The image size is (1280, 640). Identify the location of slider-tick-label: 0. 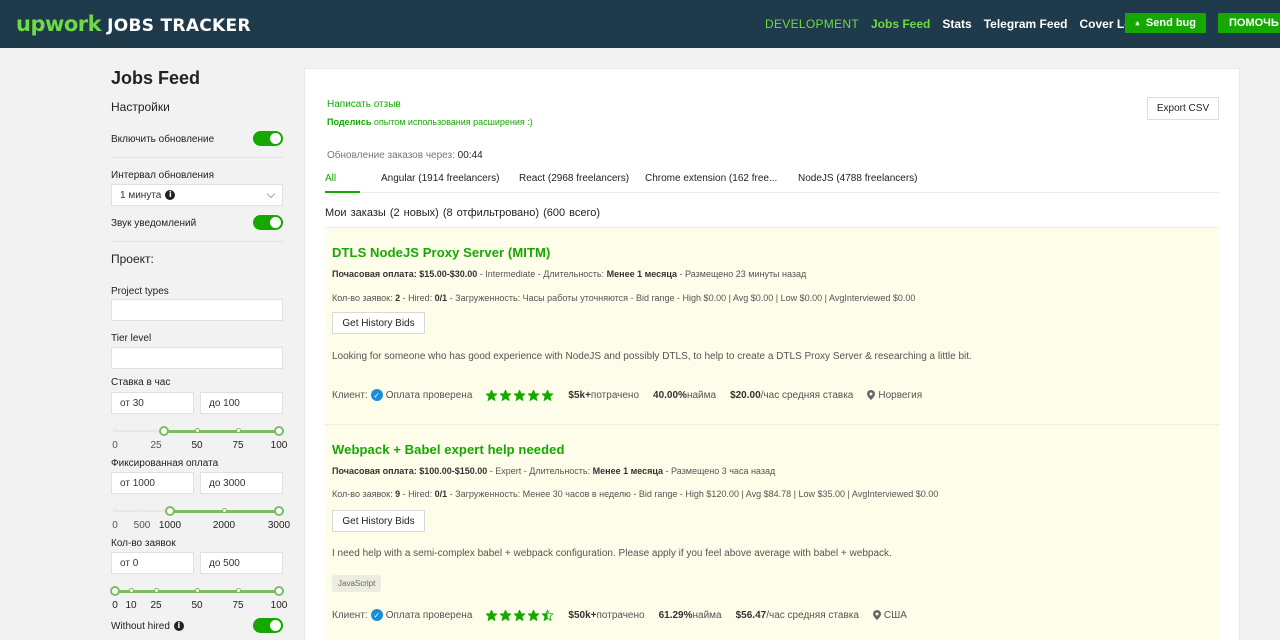
(115, 445).